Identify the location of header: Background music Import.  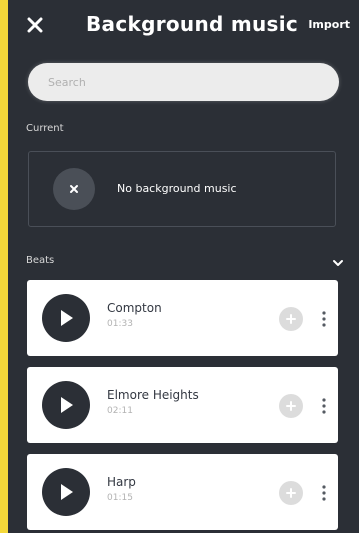
(183, 27).